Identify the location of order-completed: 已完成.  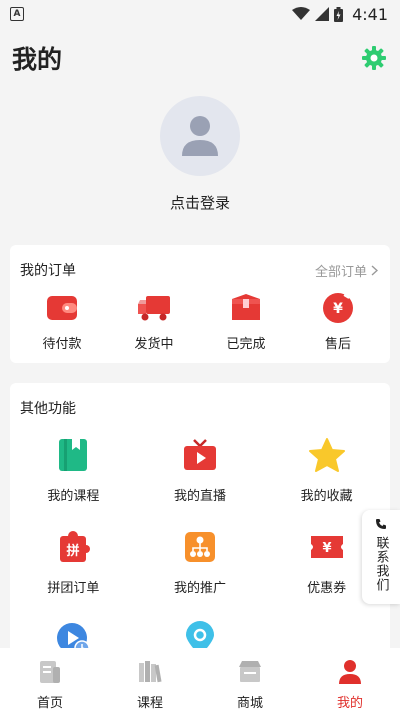
(246, 321).